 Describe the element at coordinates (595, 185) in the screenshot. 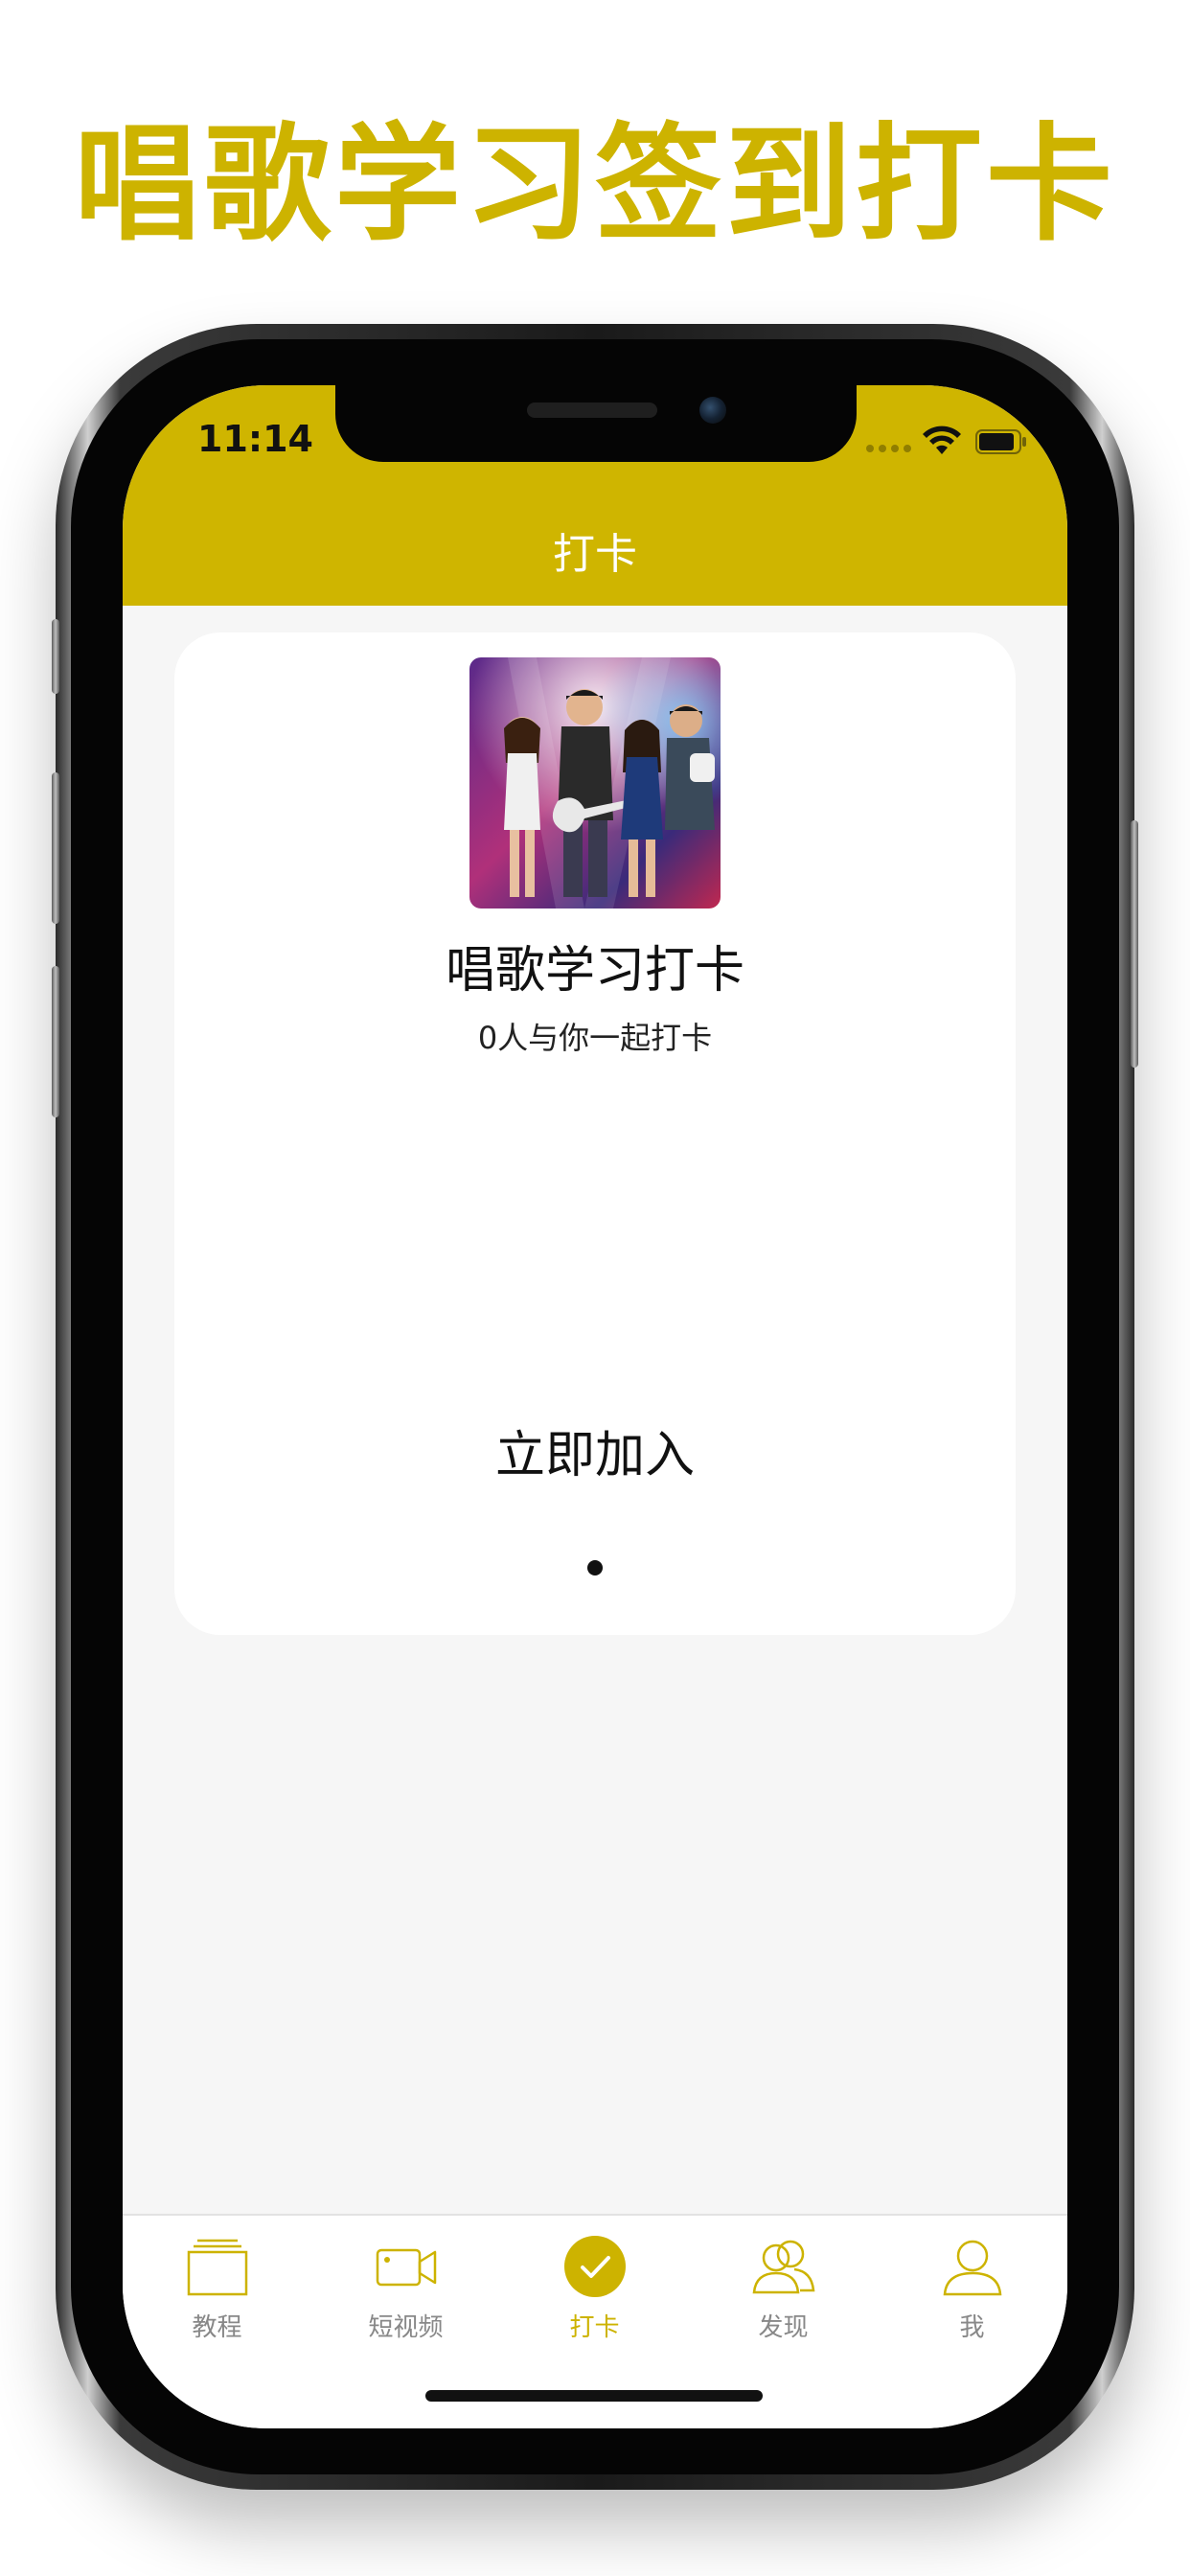

I see `promo-headline: 唱歌学习签到打卡` at that location.